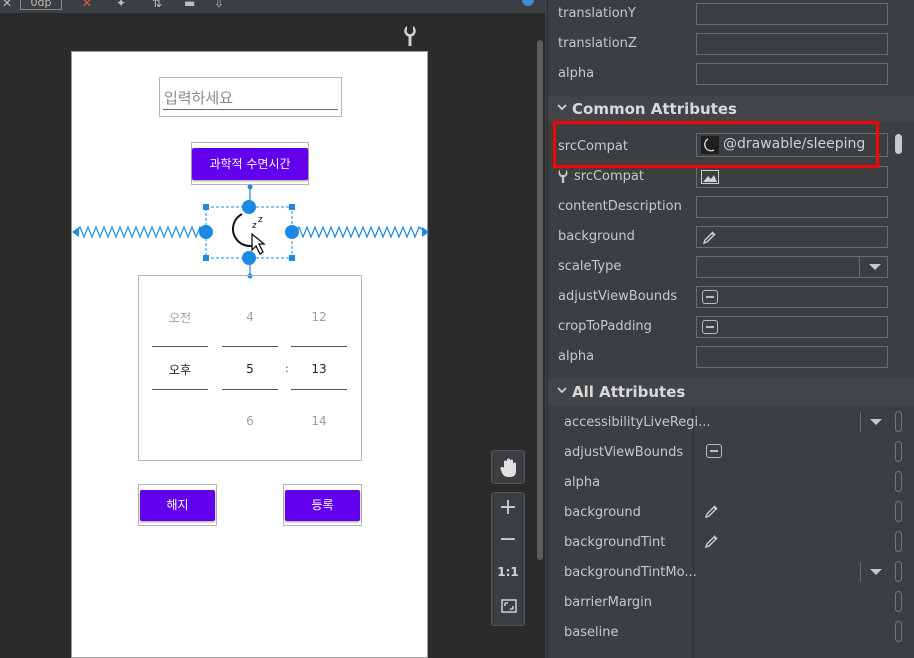 The width and height of the screenshot is (914, 658). I want to click on infer-constraints-icon: ✦, so click(121, 5).